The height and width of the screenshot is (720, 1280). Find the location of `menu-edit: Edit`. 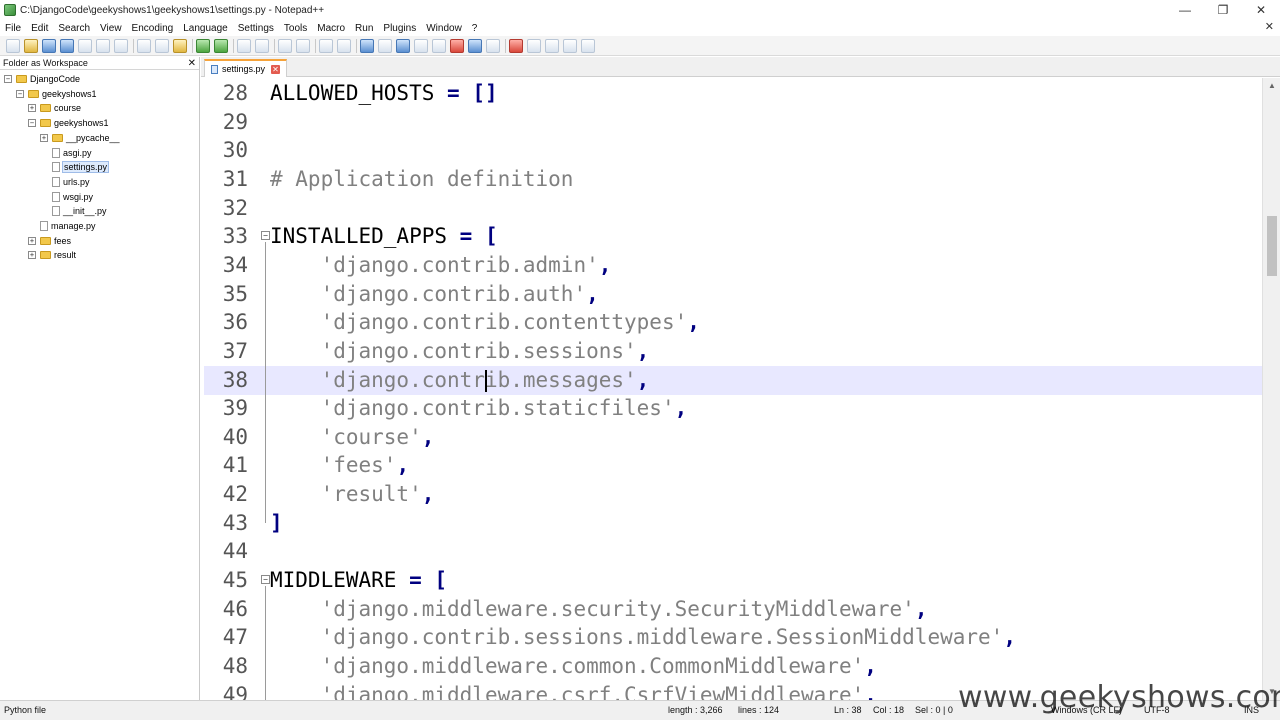

menu-edit: Edit is located at coordinates (39, 28).